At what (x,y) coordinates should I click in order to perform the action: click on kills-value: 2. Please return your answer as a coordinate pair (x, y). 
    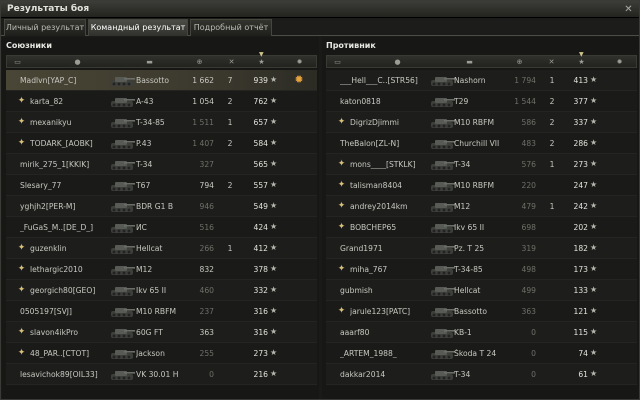
    Looking at the image, I should click on (230, 143).